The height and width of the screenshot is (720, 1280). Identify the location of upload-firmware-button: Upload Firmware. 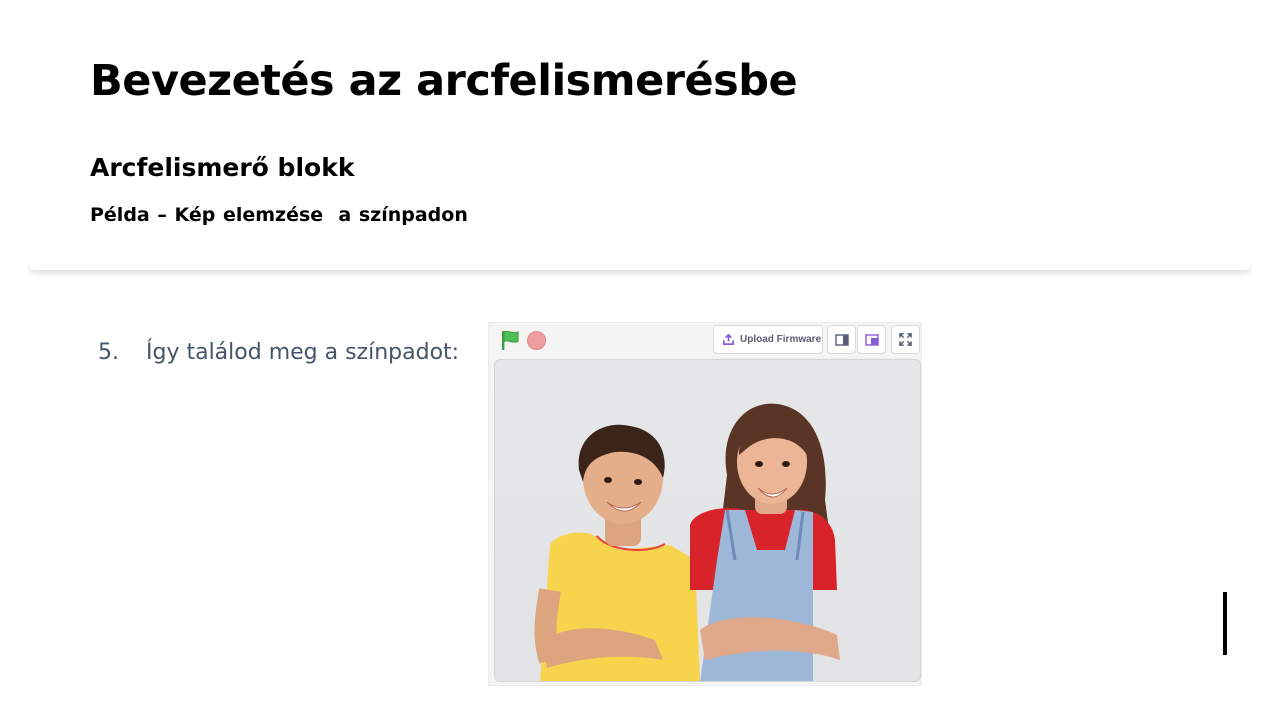
(768, 339).